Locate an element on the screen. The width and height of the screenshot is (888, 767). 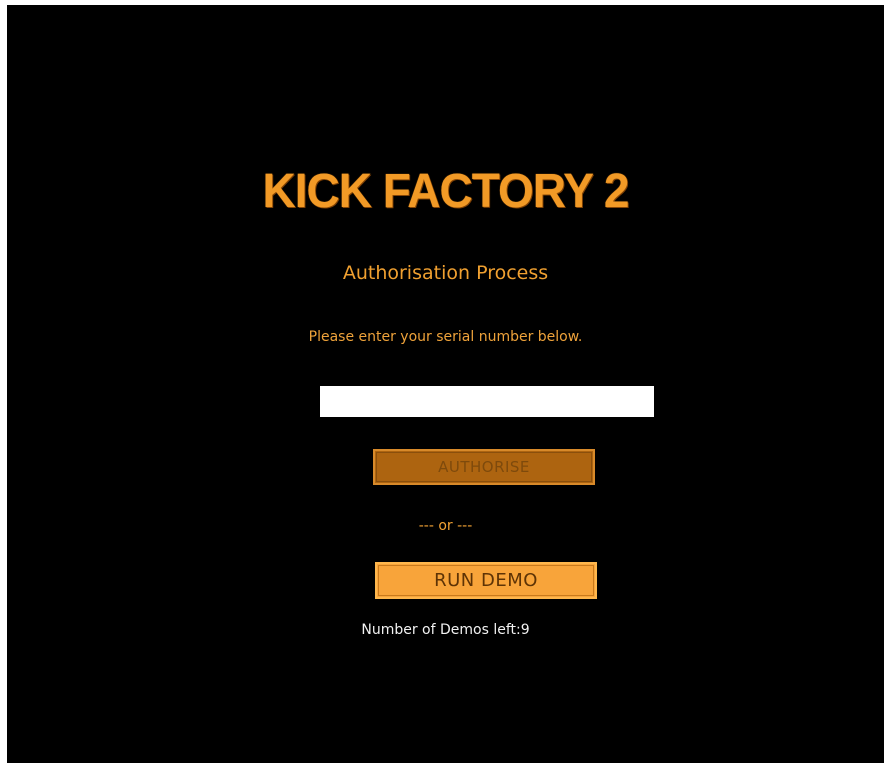
serial-instruction-text: Please enter your serial number below. is located at coordinates (445, 337).